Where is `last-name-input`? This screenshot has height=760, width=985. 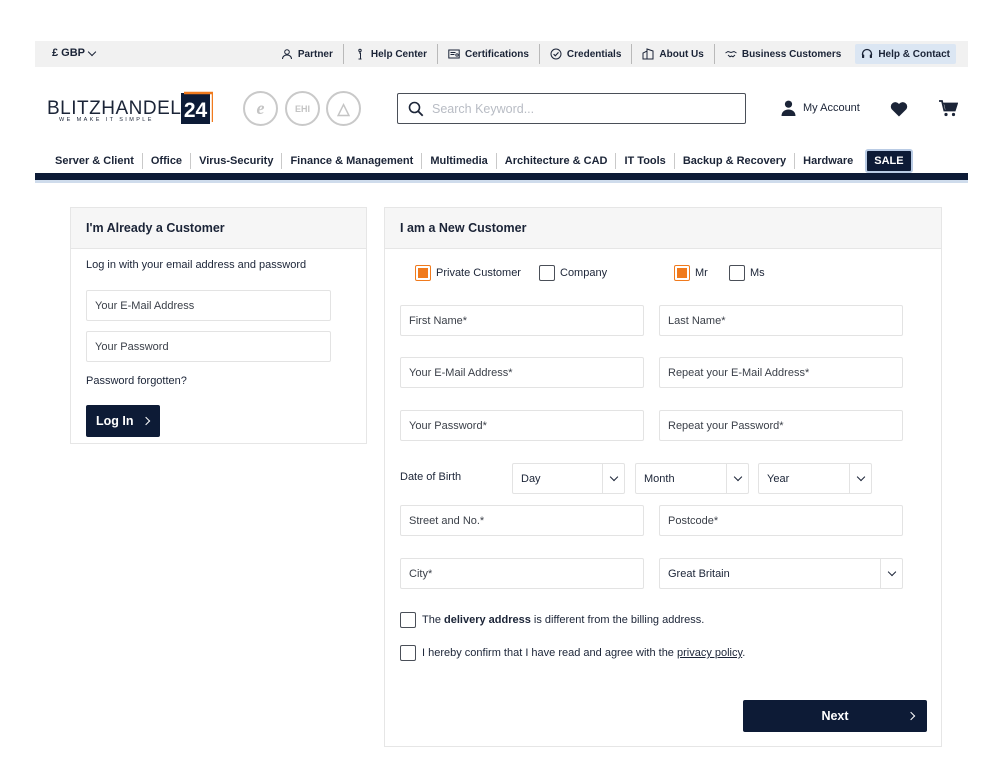
last-name-input is located at coordinates (781, 320).